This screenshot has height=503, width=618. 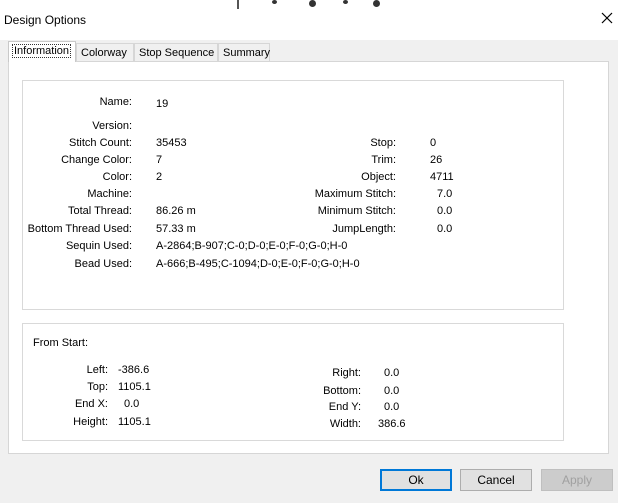 What do you see at coordinates (134, 387) in the screenshot?
I see `top-value: 1105.1` at bounding box center [134, 387].